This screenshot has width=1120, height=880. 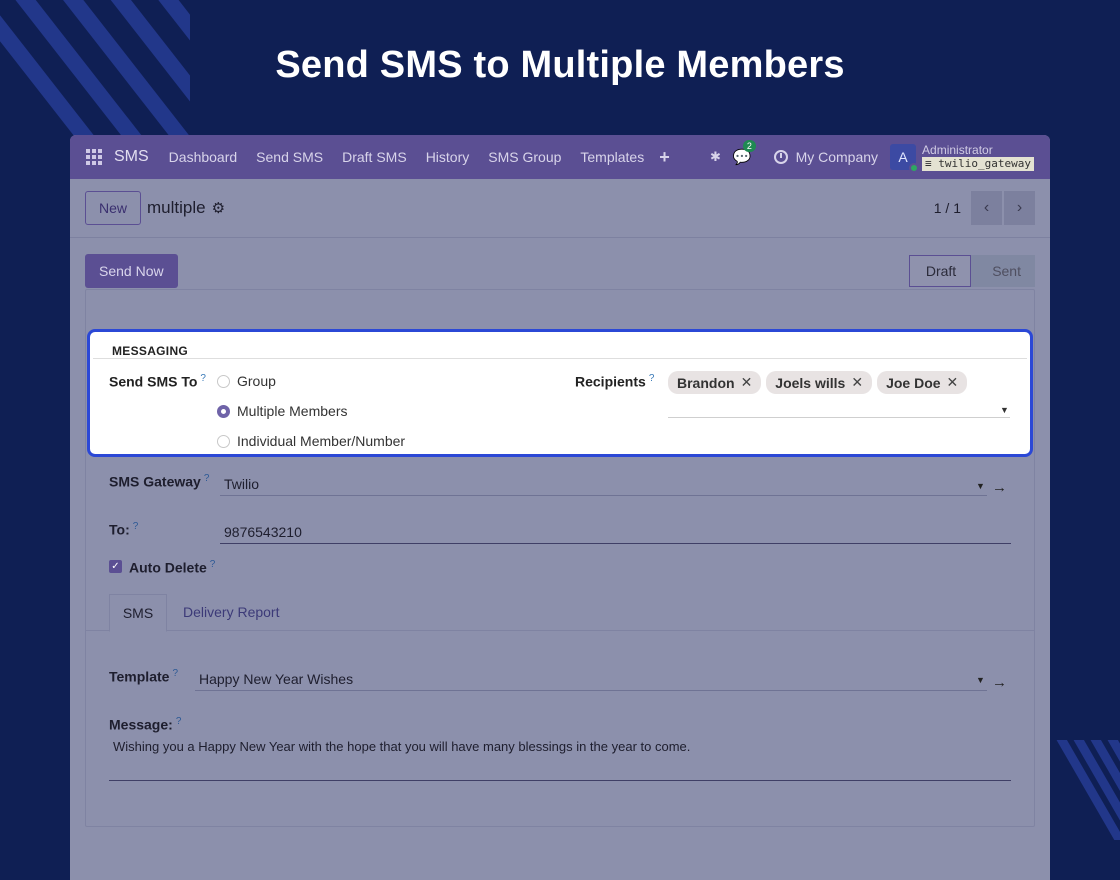 I want to click on database-badge: ≡ twilio_gateway, so click(x=978, y=164).